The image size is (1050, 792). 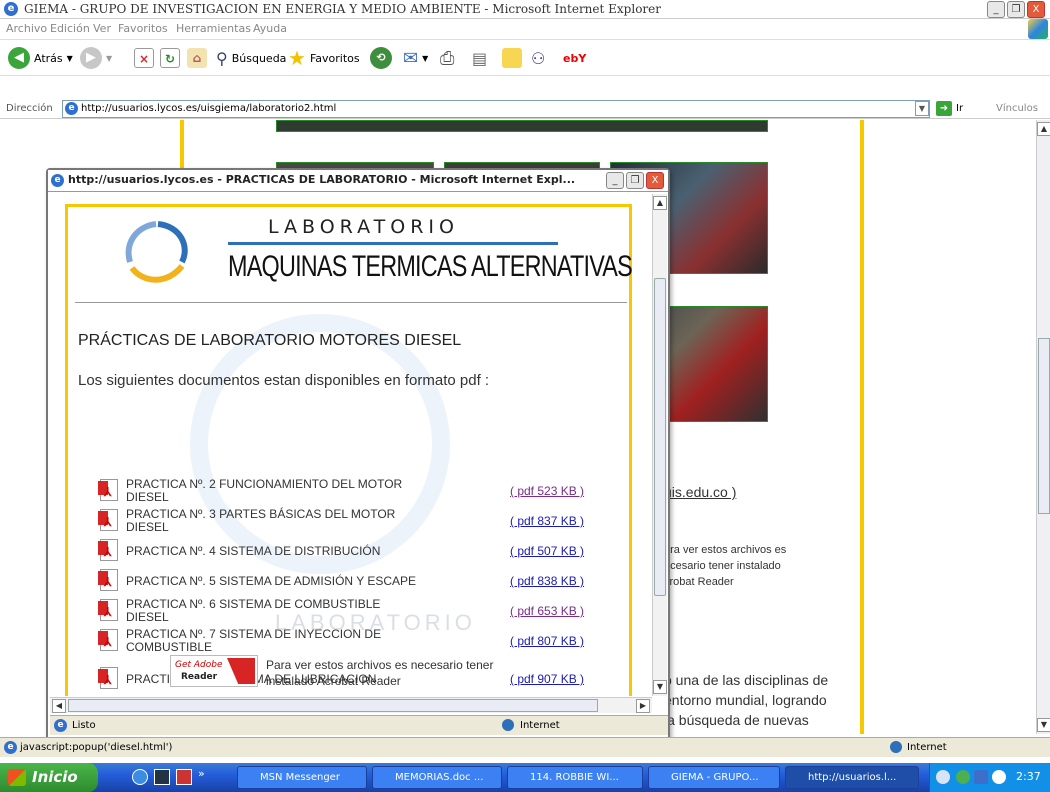 What do you see at coordinates (393, 243) in the screenshot?
I see `logo-rule` at bounding box center [393, 243].